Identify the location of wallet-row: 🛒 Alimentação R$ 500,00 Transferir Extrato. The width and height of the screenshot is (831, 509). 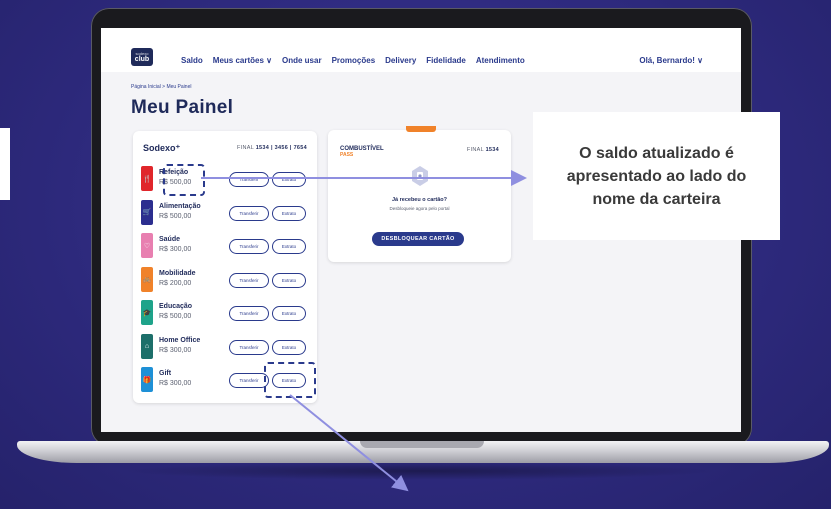
(226, 212).